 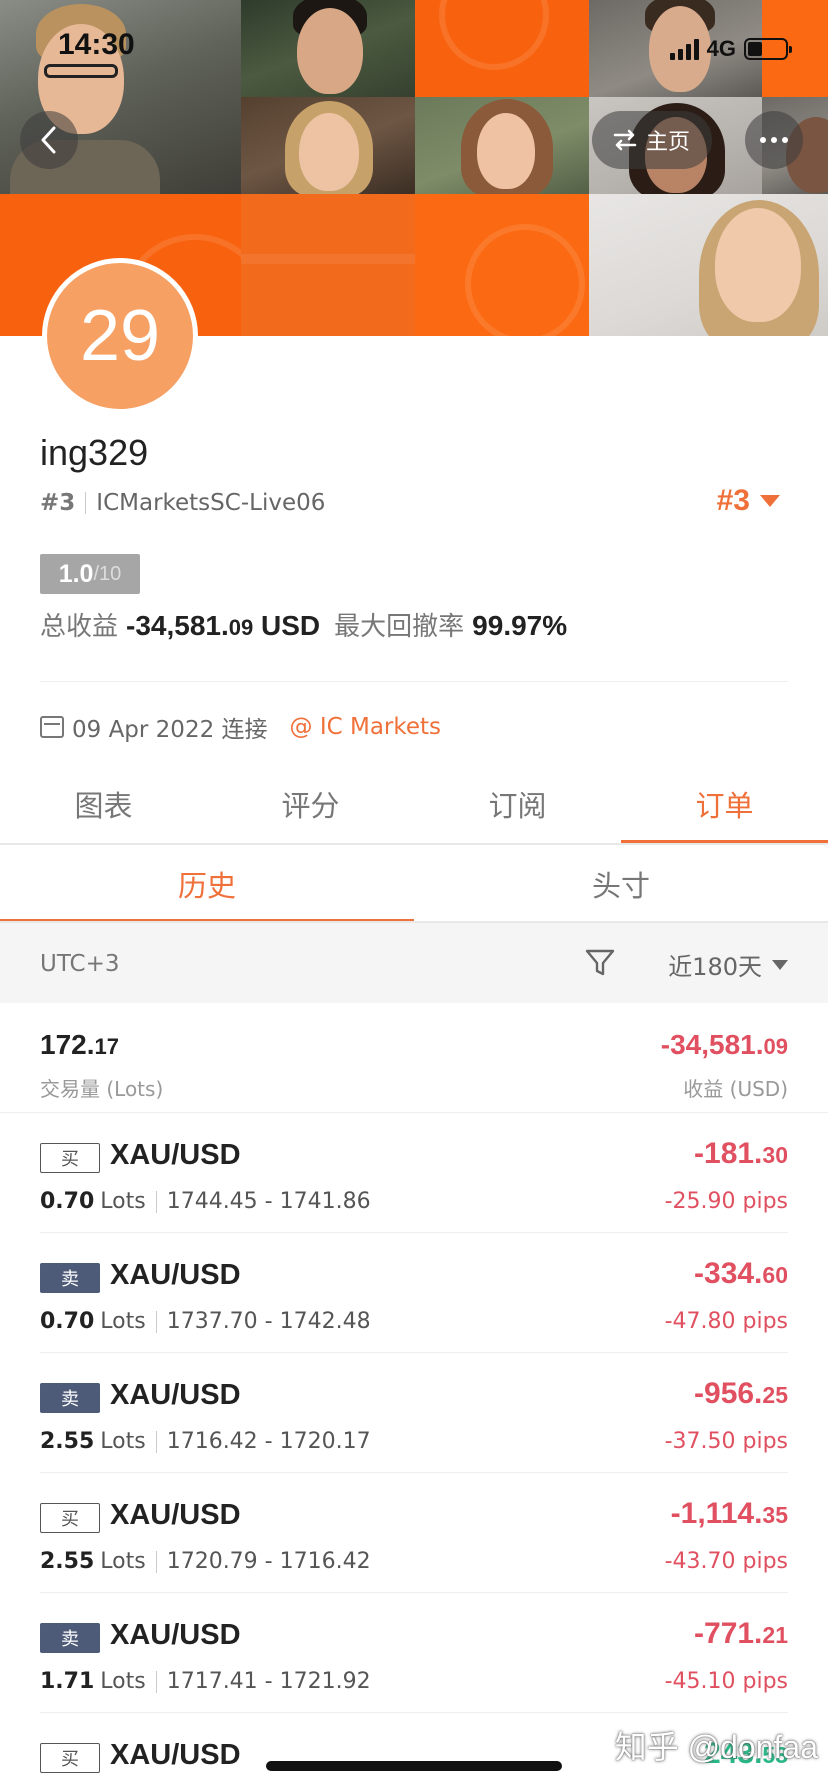 What do you see at coordinates (414, 681) in the screenshot?
I see `divider` at bounding box center [414, 681].